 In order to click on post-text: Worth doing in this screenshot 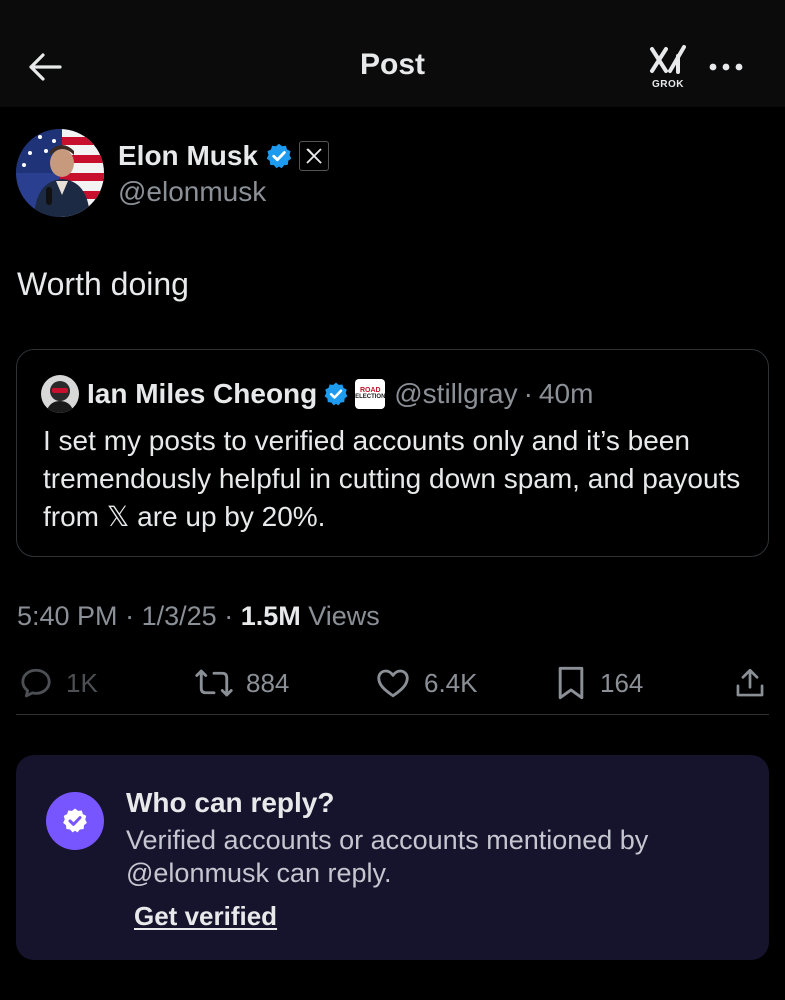, I will do `click(103, 284)`.